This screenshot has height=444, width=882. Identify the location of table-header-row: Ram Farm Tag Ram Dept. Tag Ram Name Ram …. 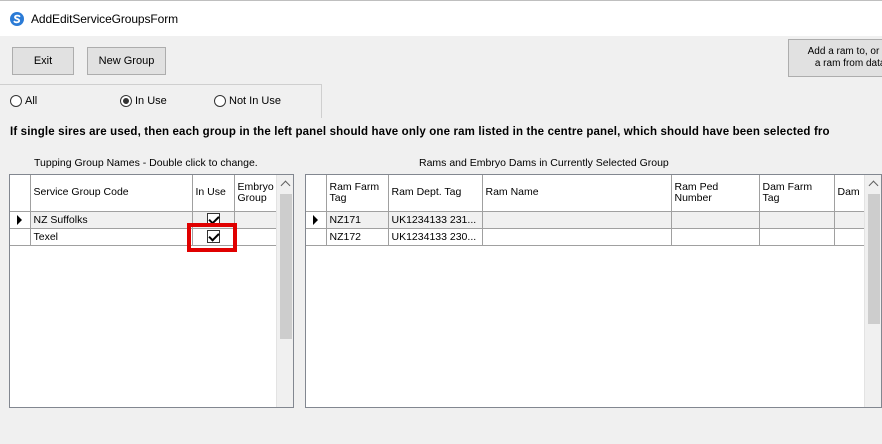
(587, 193).